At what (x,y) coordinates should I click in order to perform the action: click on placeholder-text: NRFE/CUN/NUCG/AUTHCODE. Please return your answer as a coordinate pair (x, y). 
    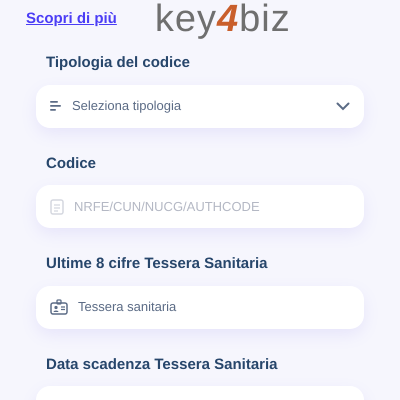
    Looking at the image, I should click on (167, 207).